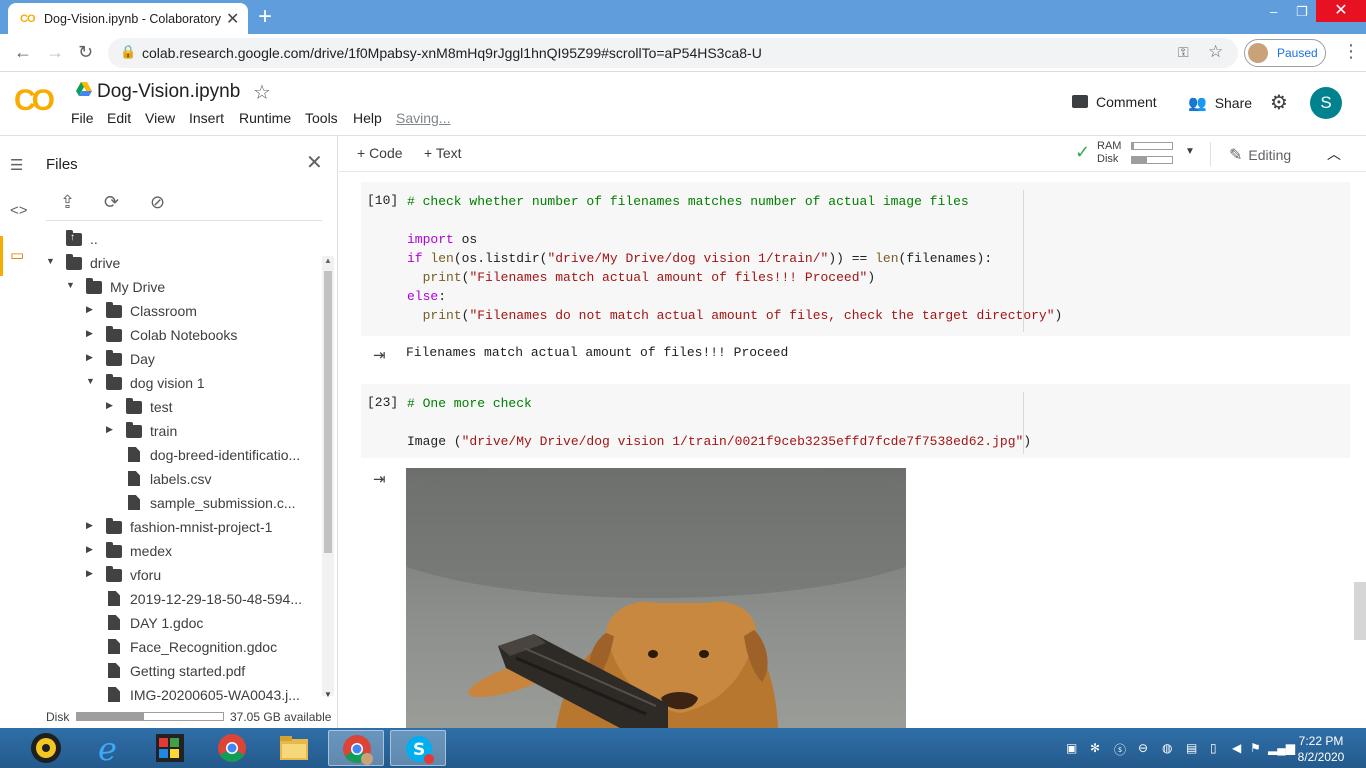  I want to click on tab-close-icon: ✕, so click(232, 19).